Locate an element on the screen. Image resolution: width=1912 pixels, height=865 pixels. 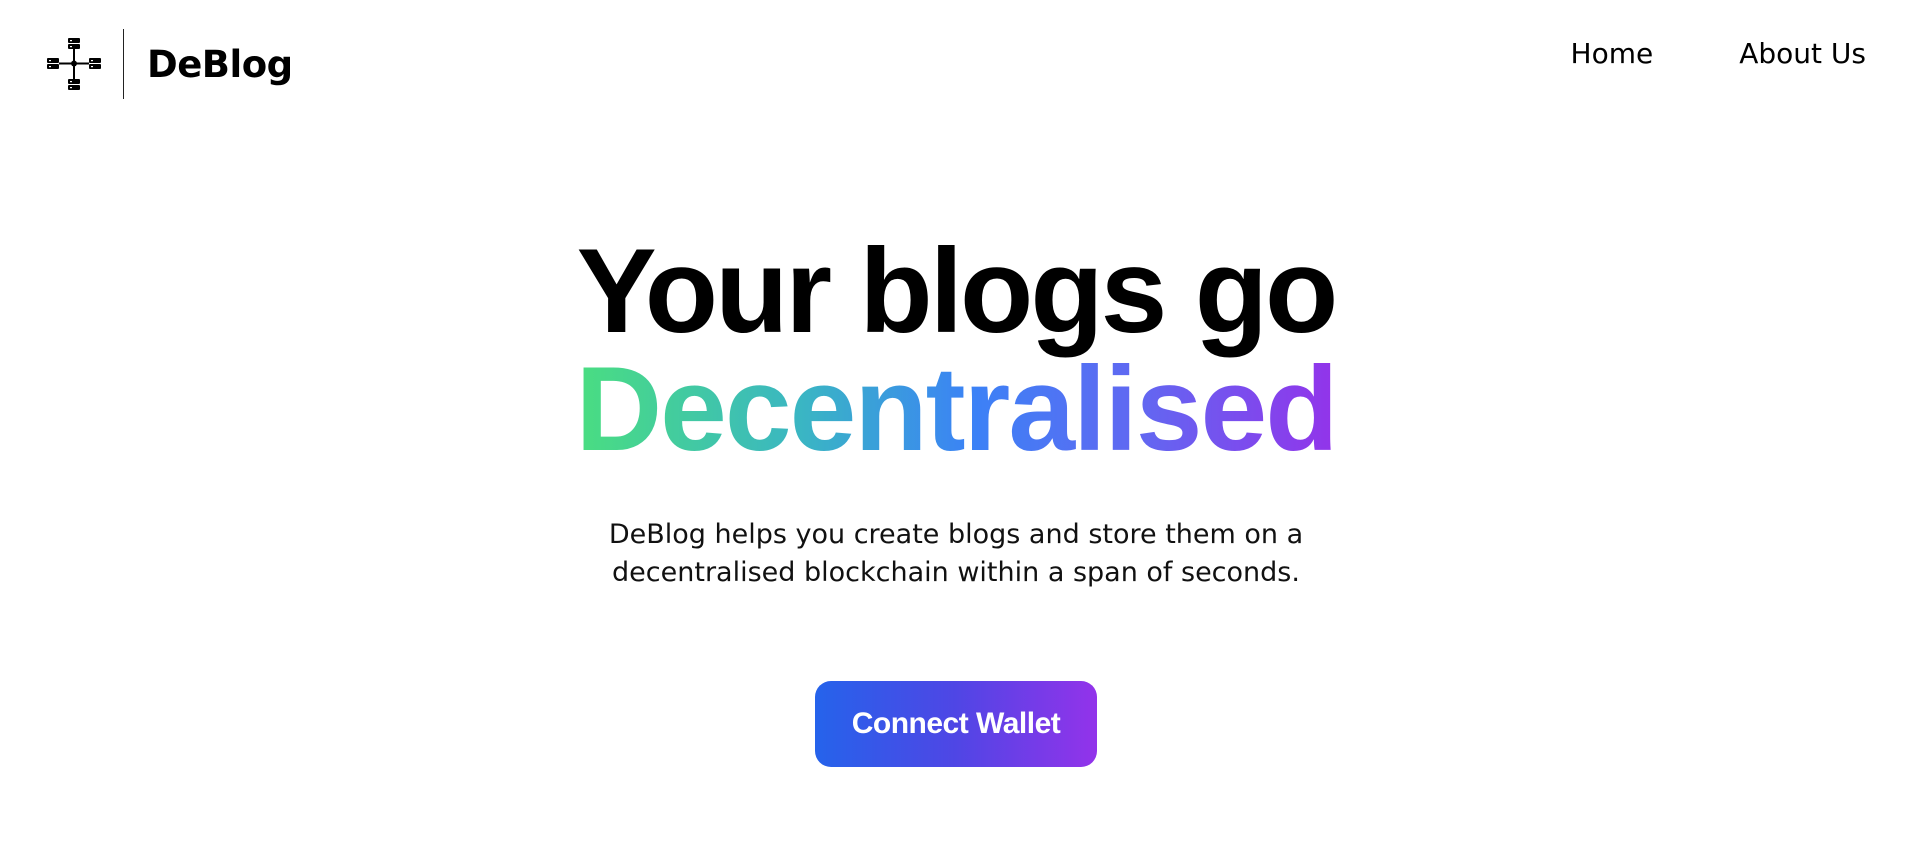
main-nav: Home About Us is located at coordinates (1718, 54).